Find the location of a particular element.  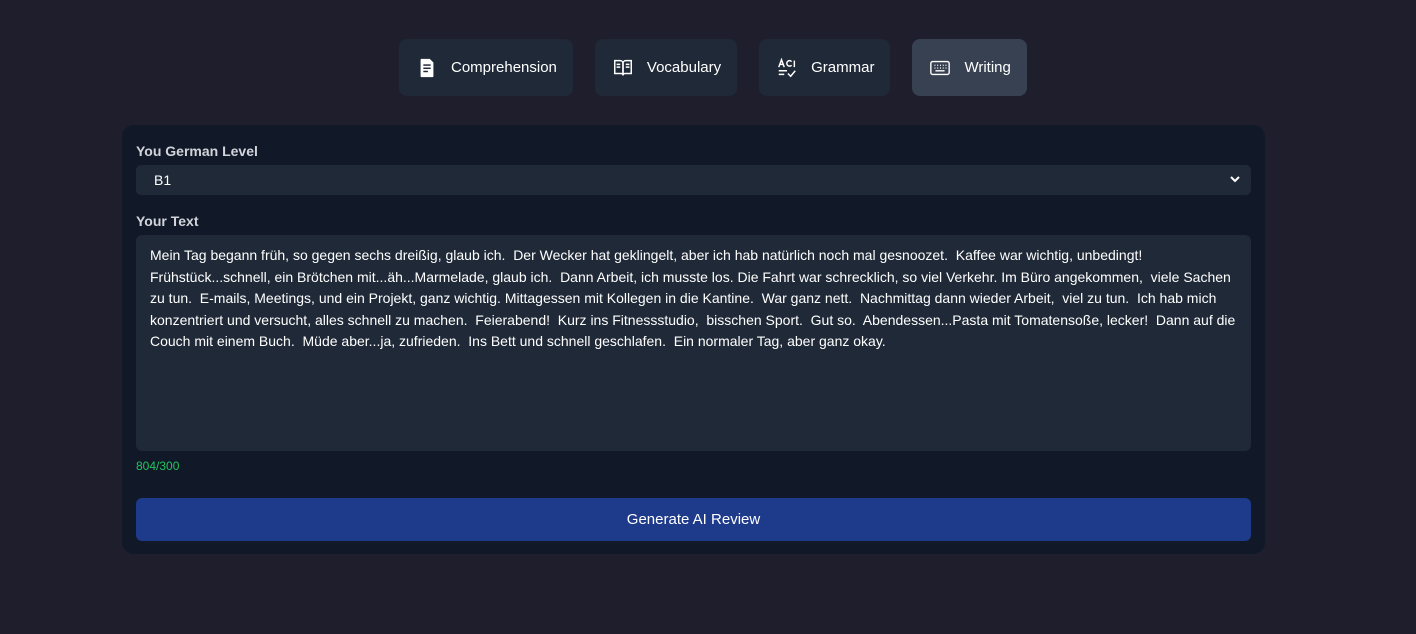

tab-label: Comprehension is located at coordinates (504, 67).